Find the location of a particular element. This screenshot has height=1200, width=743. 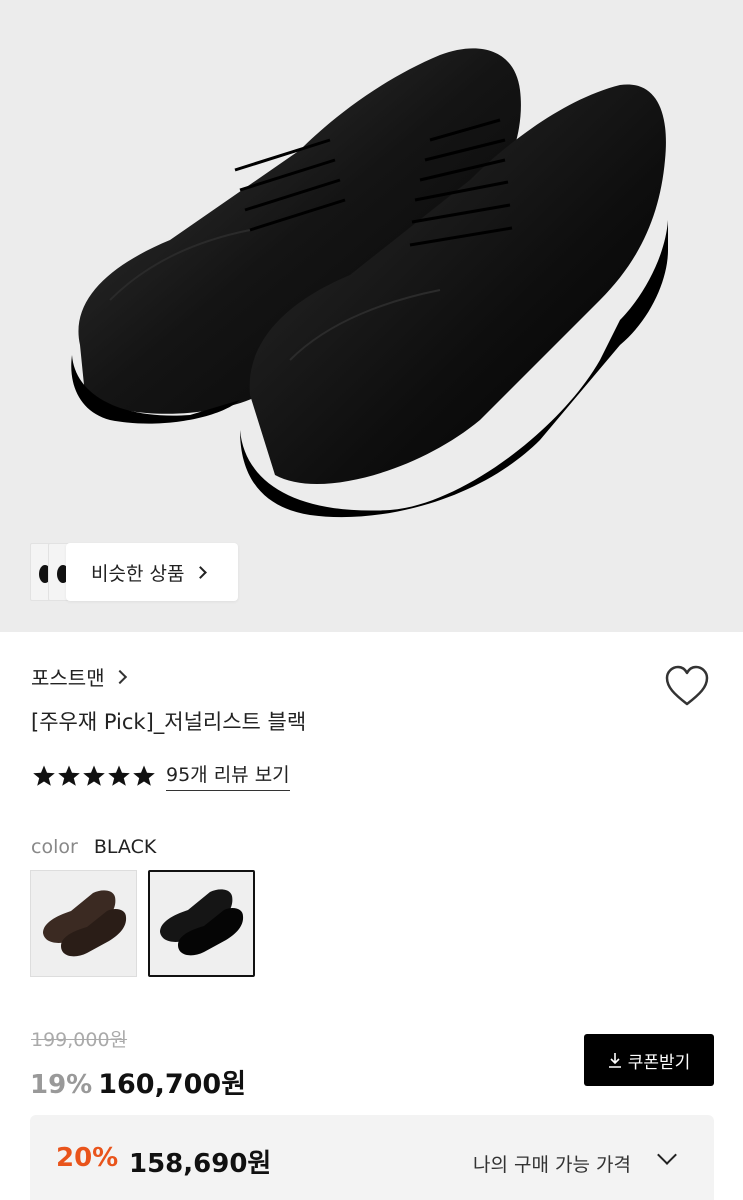

heart-icon is located at coordinates (687, 687).